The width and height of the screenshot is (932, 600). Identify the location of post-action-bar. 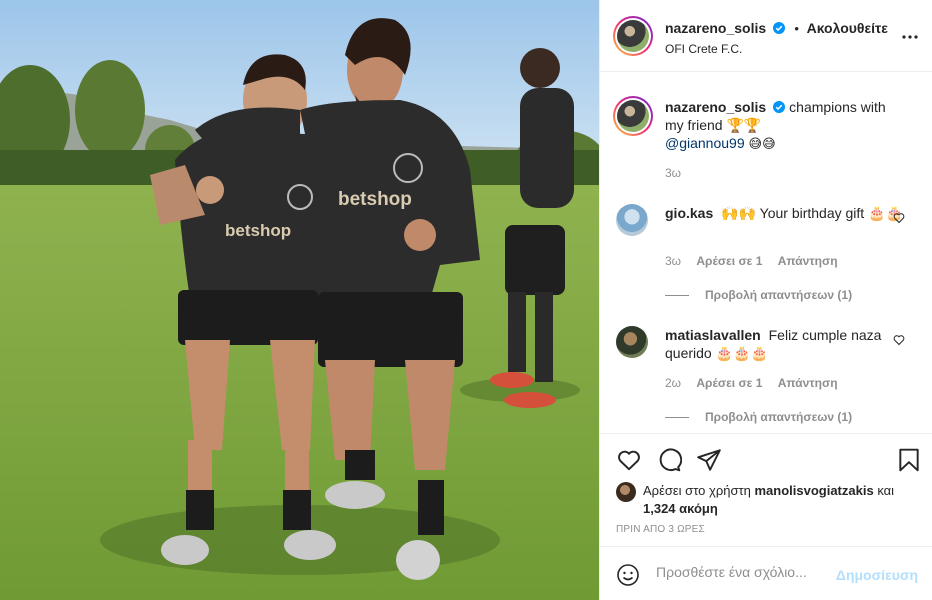
(766, 460).